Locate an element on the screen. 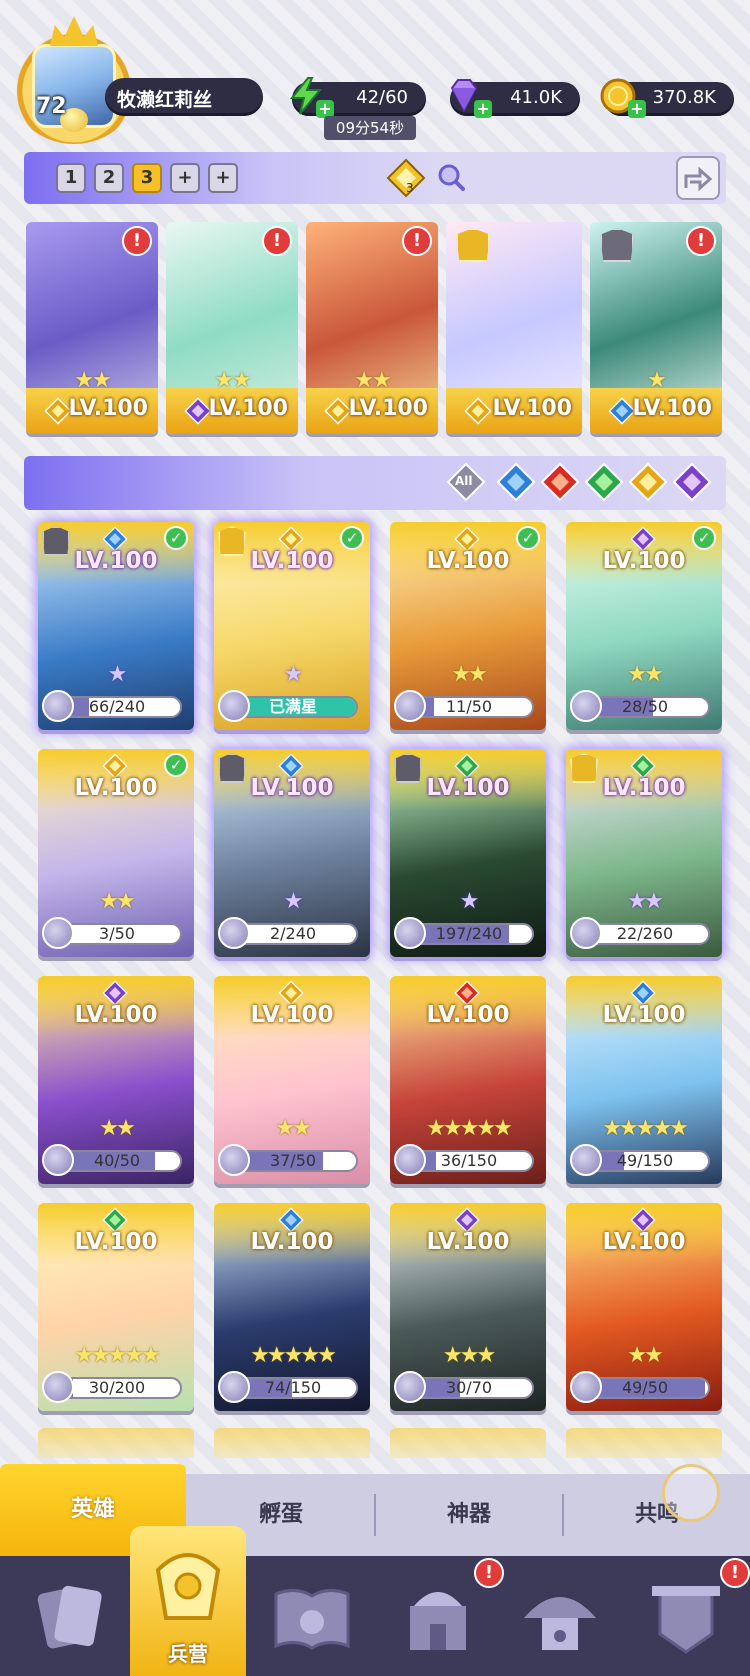 This screenshot has height=1676, width=750. coin-value: 370.8K is located at coordinates (684, 97).